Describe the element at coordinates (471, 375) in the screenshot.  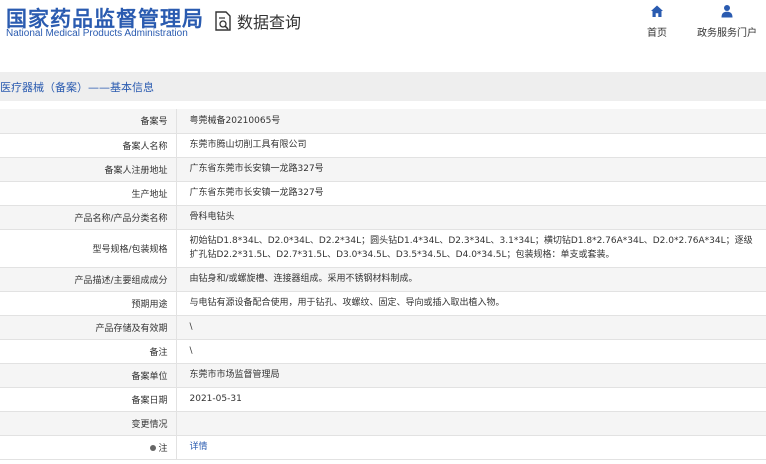
I see `row-value: 东莞市市场监督管理局` at that location.